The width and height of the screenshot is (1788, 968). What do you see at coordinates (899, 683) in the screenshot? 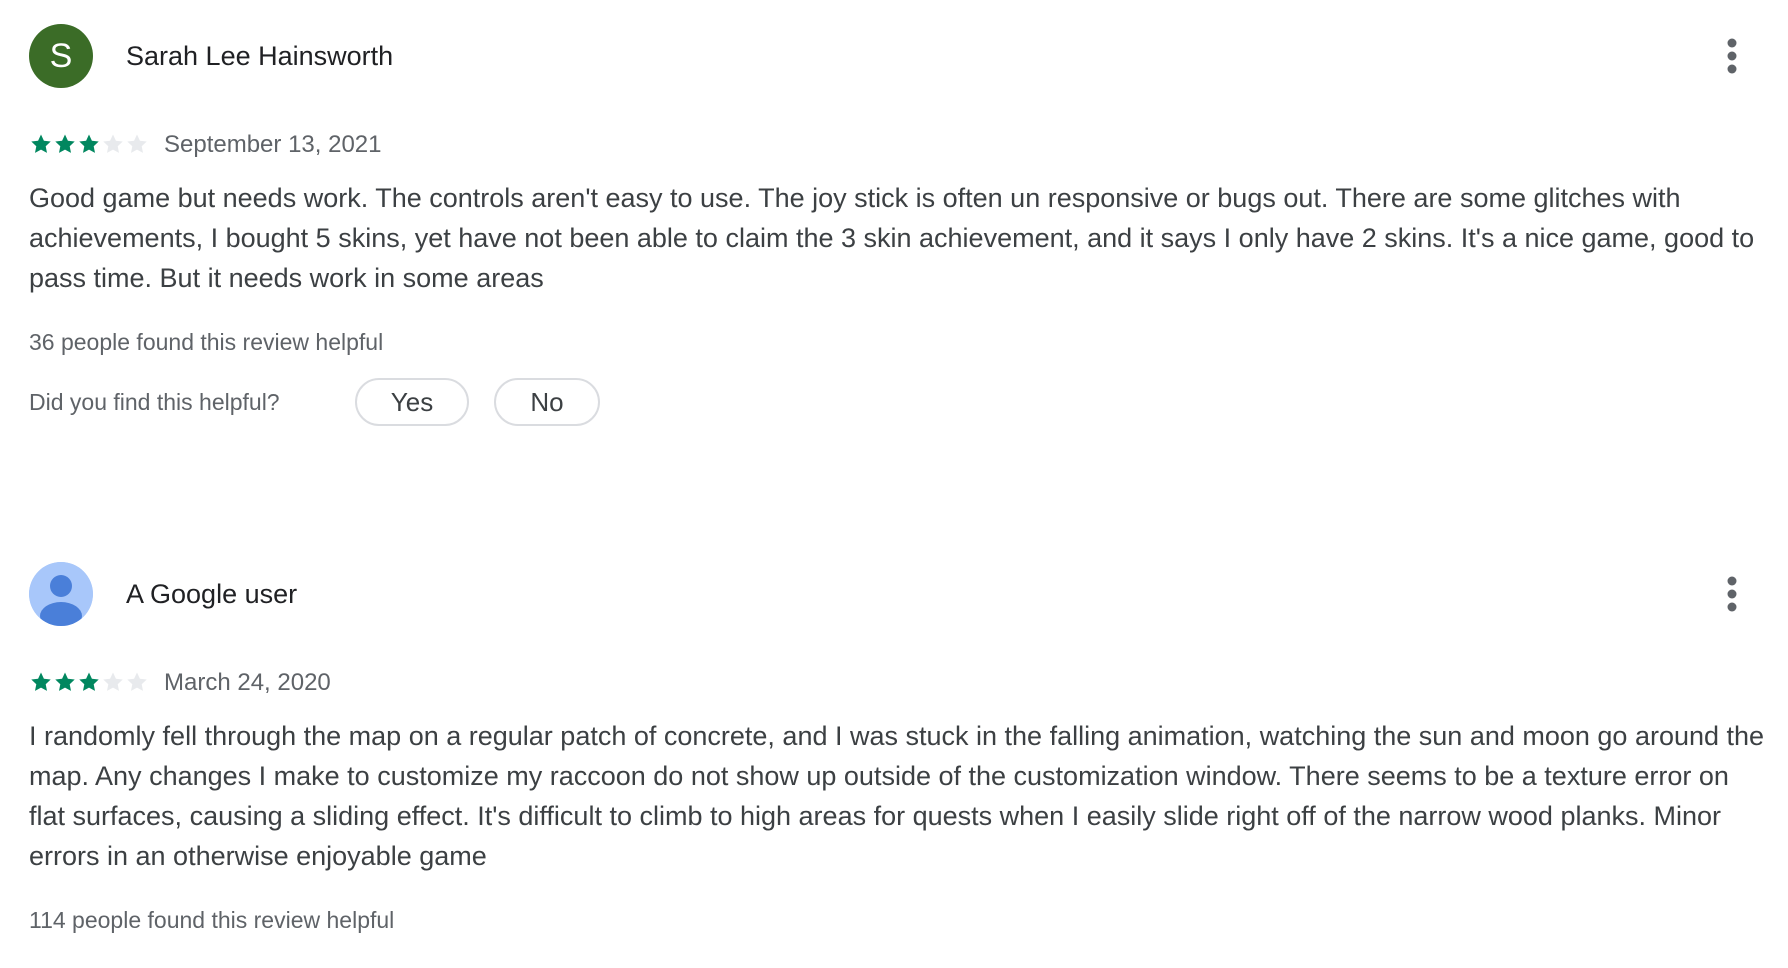
I see `rating-row: March 24, 2020` at bounding box center [899, 683].